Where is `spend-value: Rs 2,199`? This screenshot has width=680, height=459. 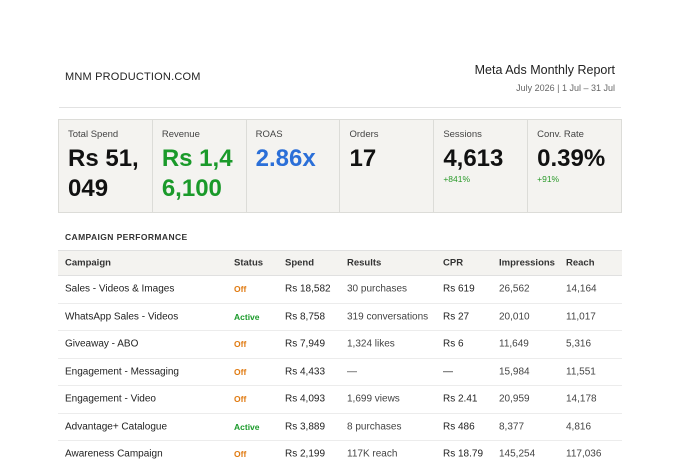 spend-value: Rs 2,199 is located at coordinates (305, 453).